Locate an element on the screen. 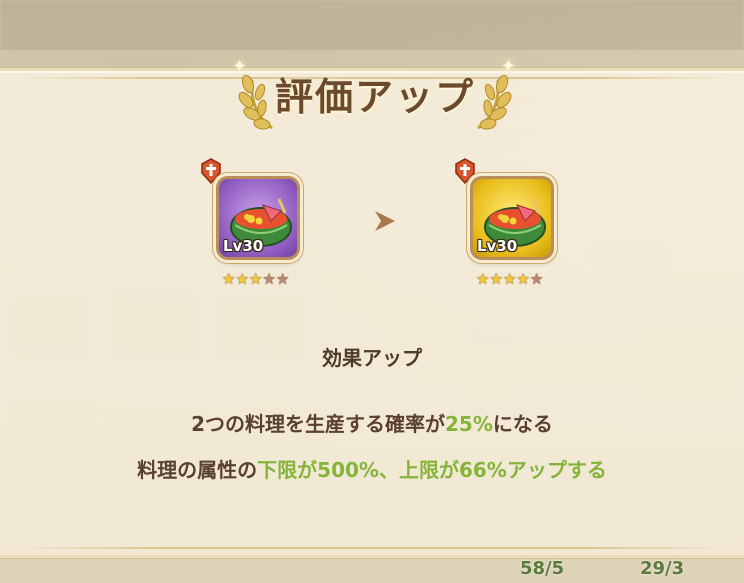 This screenshot has height=583, width=744. effect-text: になる is located at coordinates (522, 424).